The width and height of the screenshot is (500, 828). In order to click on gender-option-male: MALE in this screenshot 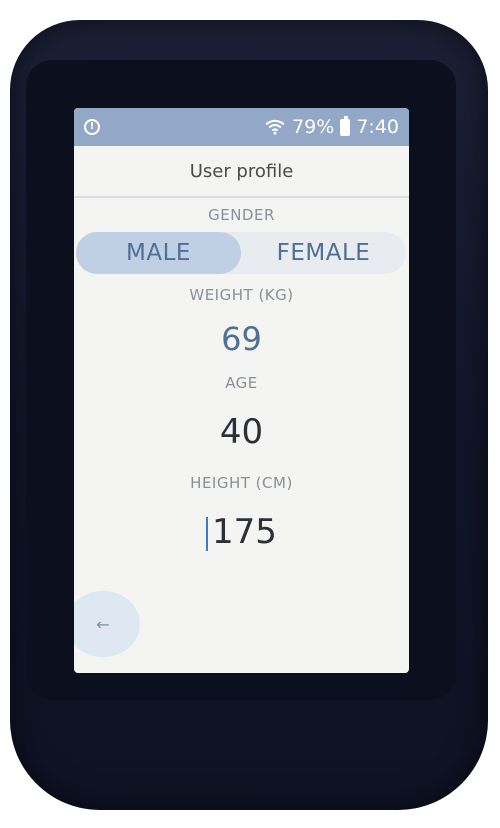, I will do `click(158, 253)`.